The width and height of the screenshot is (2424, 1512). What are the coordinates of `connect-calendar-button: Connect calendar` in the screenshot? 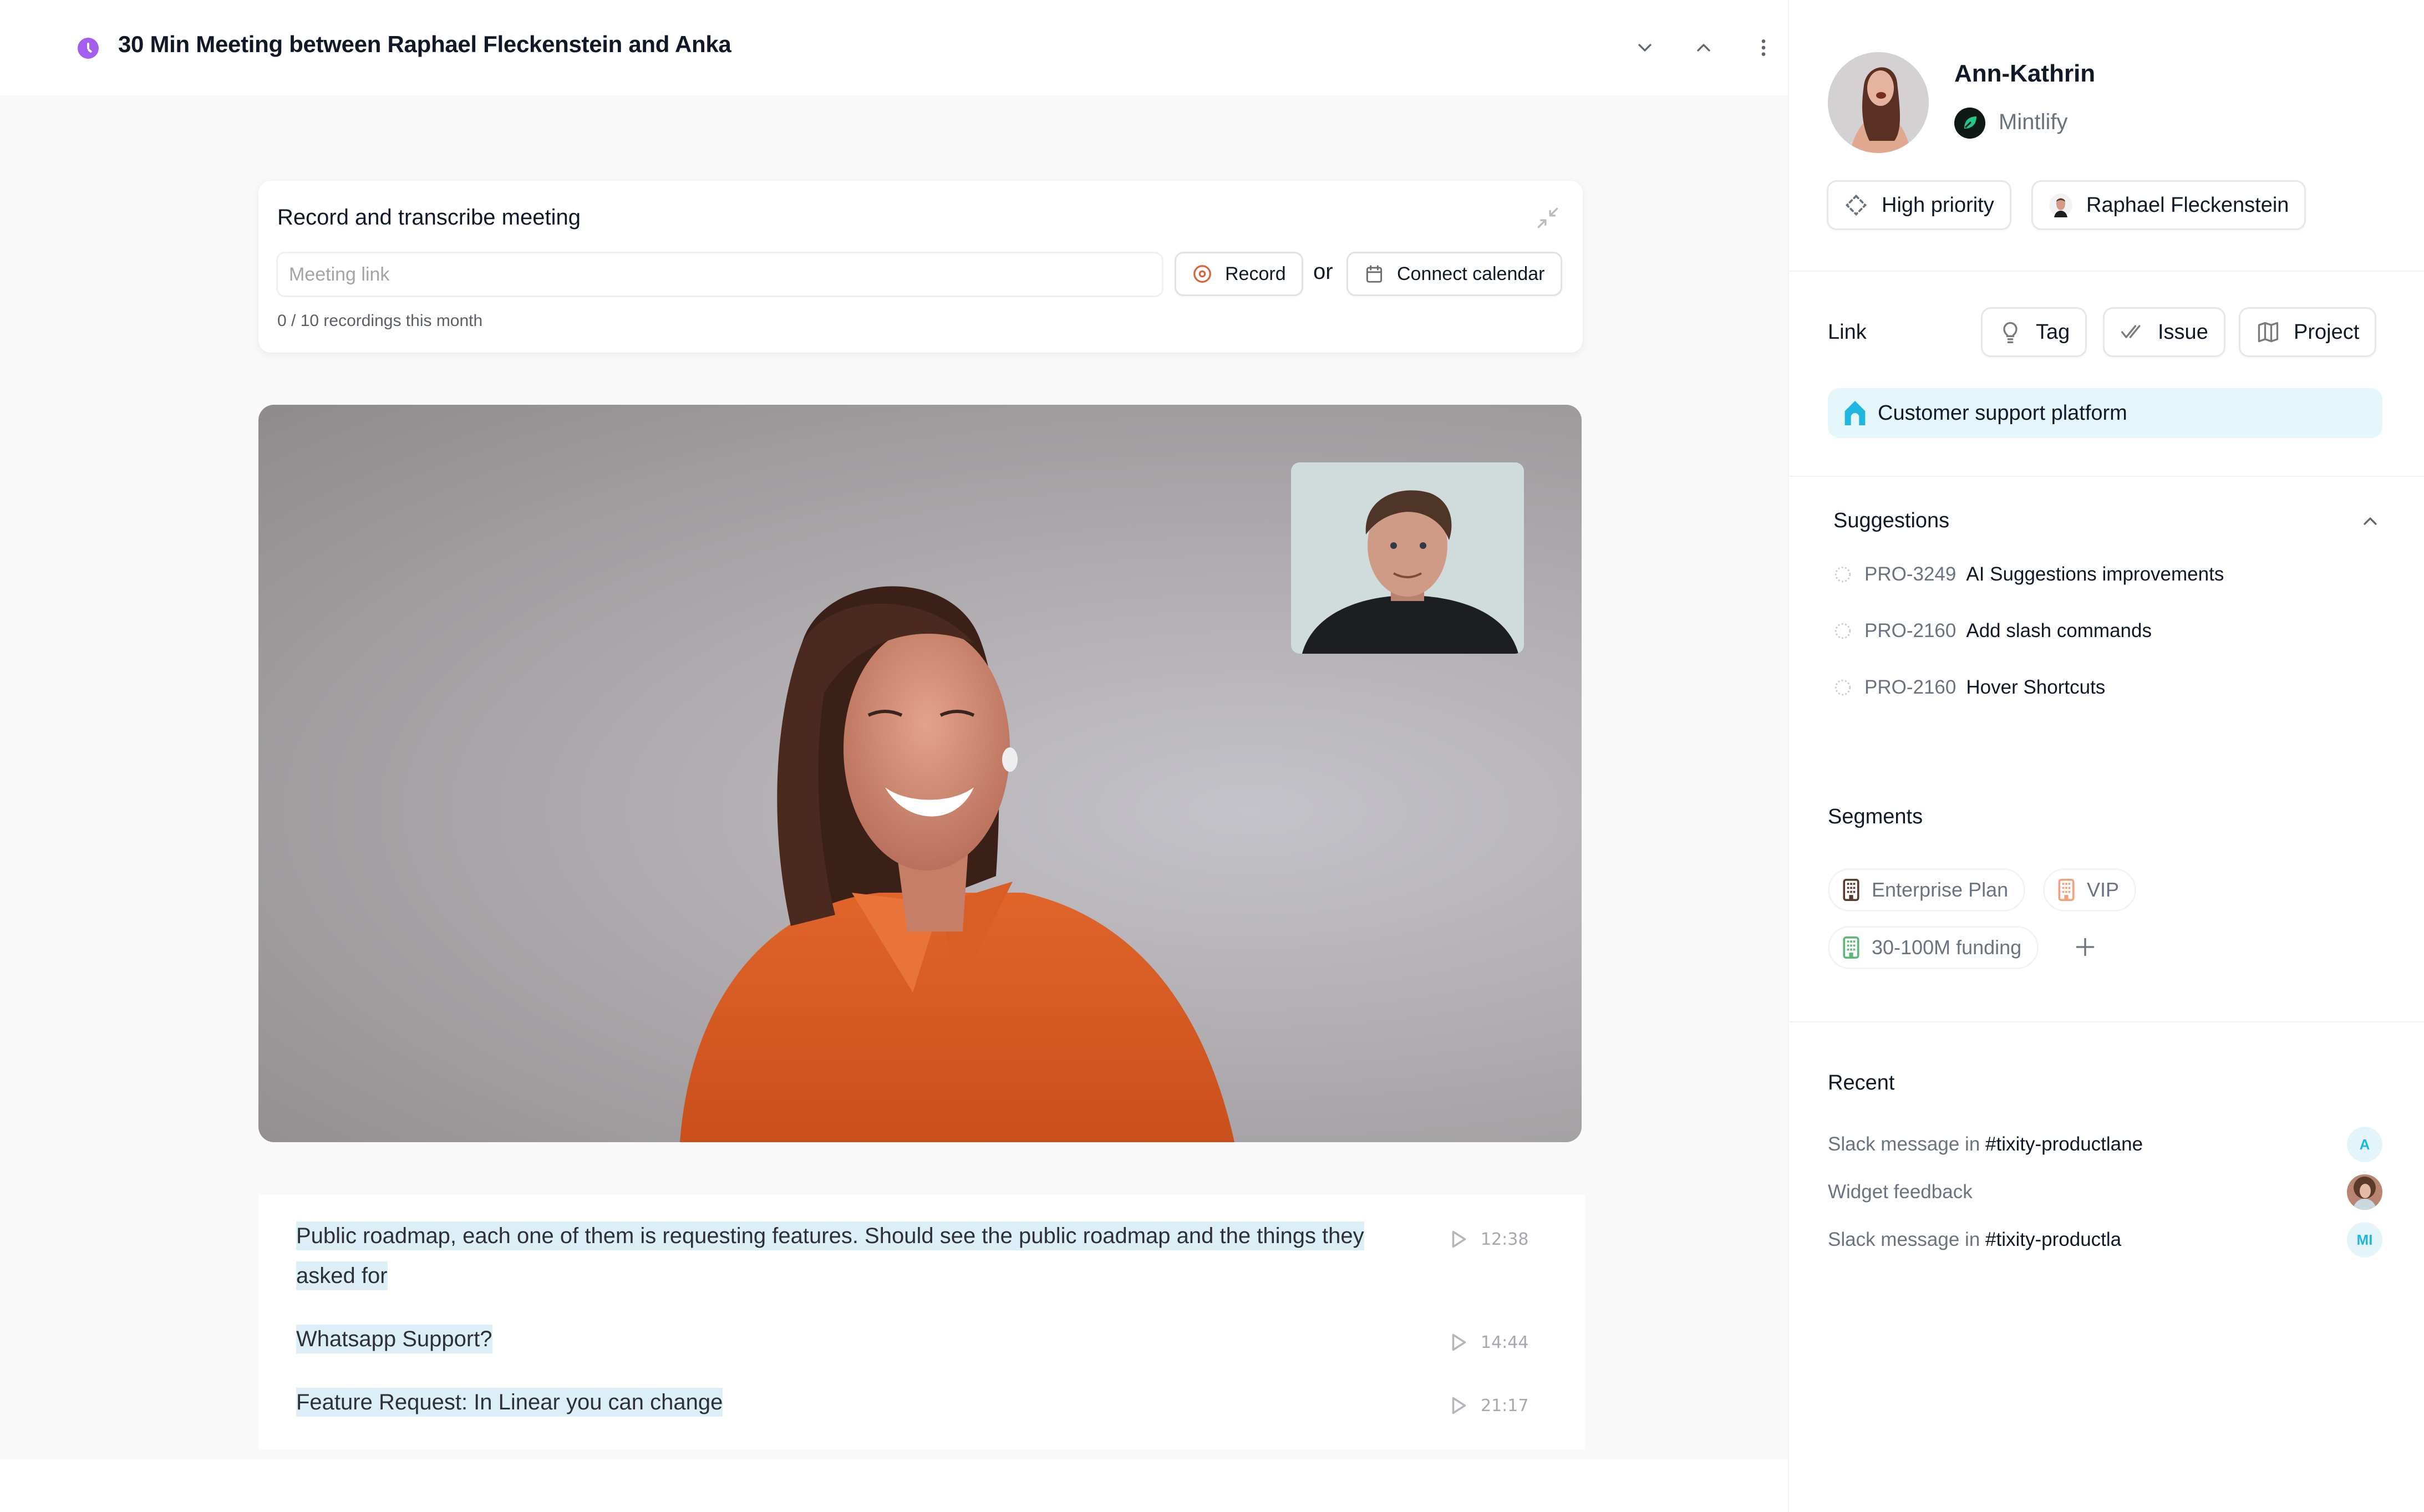 It's located at (1454, 274).